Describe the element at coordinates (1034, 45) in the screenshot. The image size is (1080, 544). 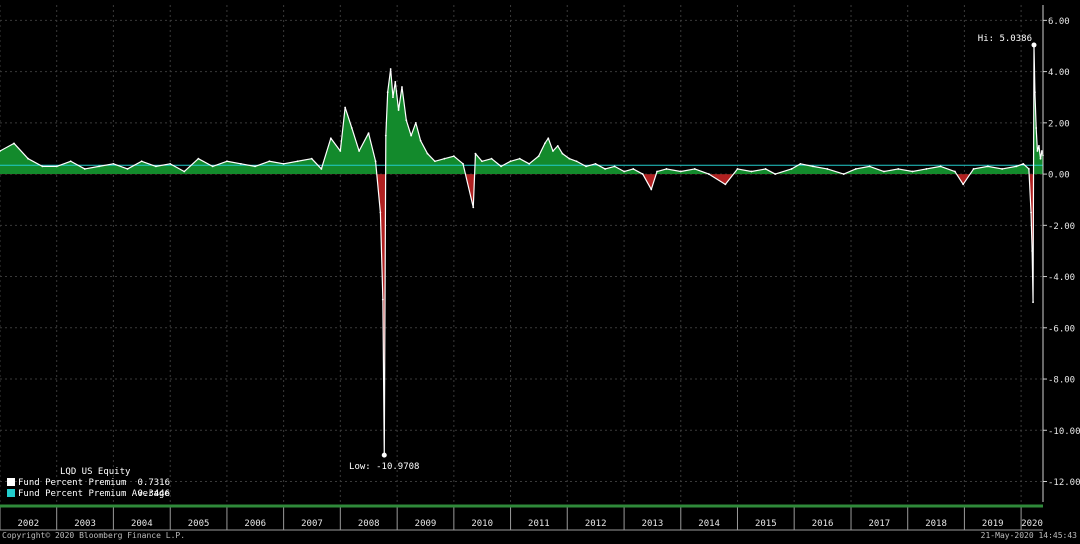
I see `high-marker` at that location.